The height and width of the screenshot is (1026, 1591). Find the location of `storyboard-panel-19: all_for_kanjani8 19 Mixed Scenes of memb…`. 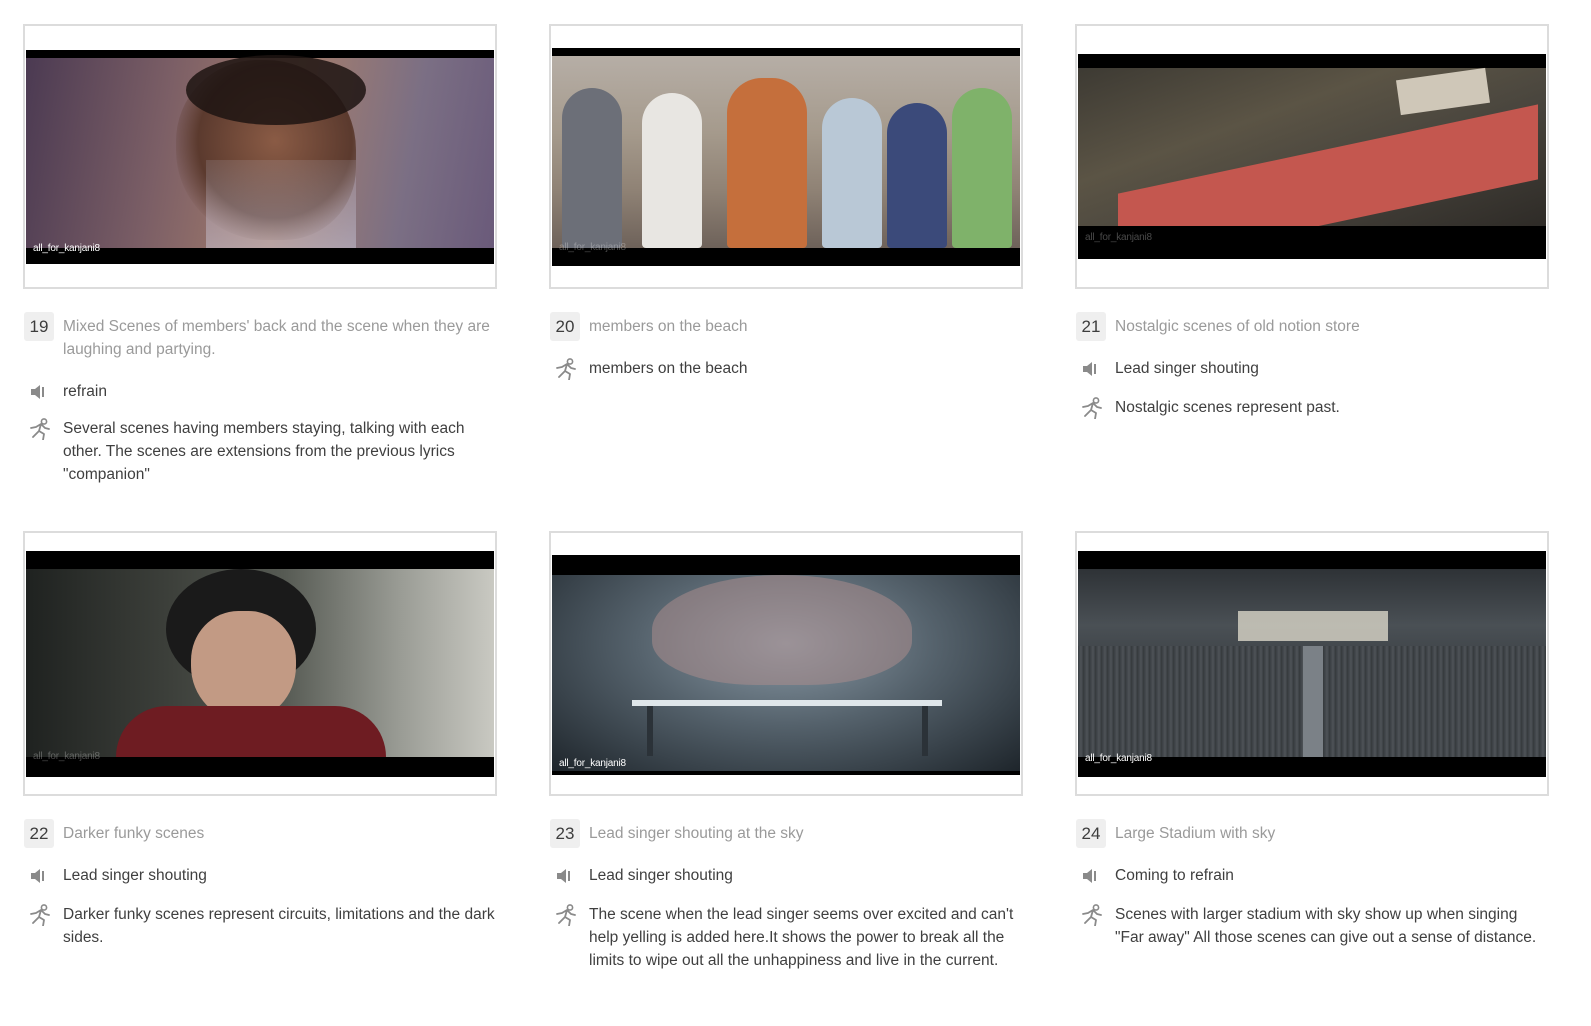

storyboard-panel-19: all_for_kanjani8 19 Mixed Scenes of memb… is located at coordinates (260, 259).